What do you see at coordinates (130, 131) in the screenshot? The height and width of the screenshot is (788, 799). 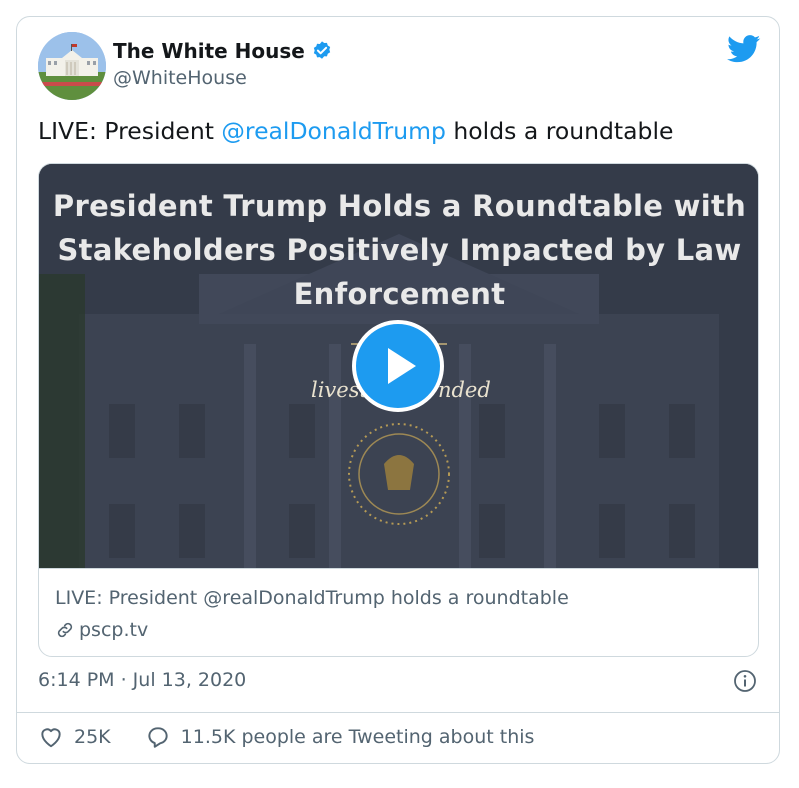 I see `tweet-text-prefix: LIVE: President` at bounding box center [130, 131].